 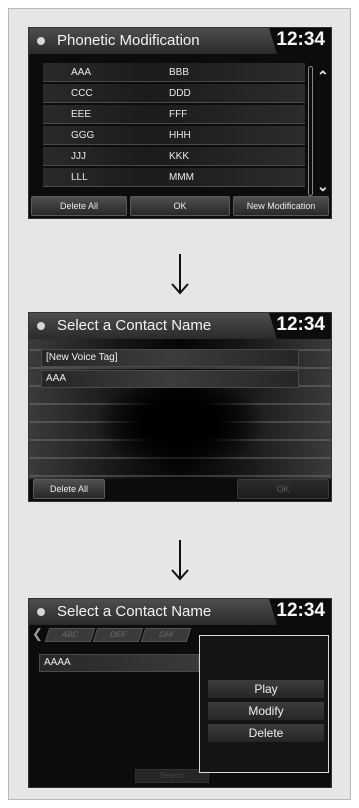 I want to click on double-chevron-down-icon: ⌄⌄, so click(x=324, y=186).